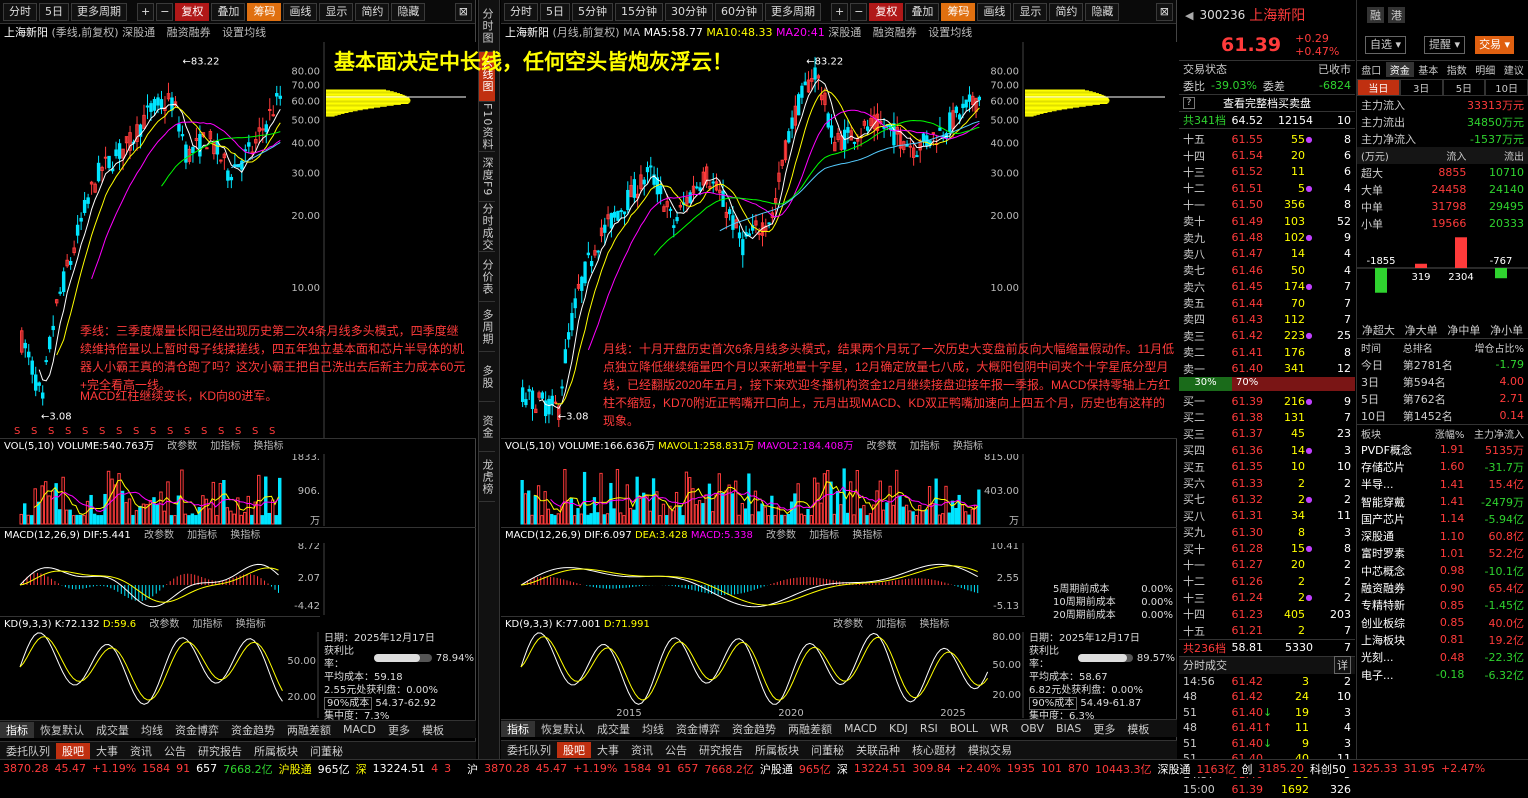  Describe the element at coordinates (73, 751) in the screenshot. I see `tab-item: 股吧` at that location.